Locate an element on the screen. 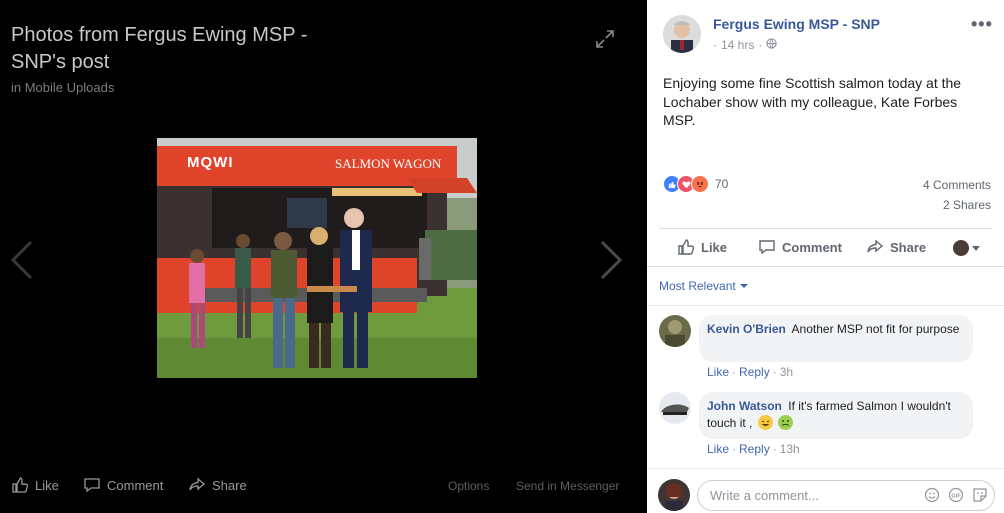 Image resolution: width=1004 pixels, height=513 pixels. comment-composer: Write a comment... GIF is located at coordinates (825, 490).